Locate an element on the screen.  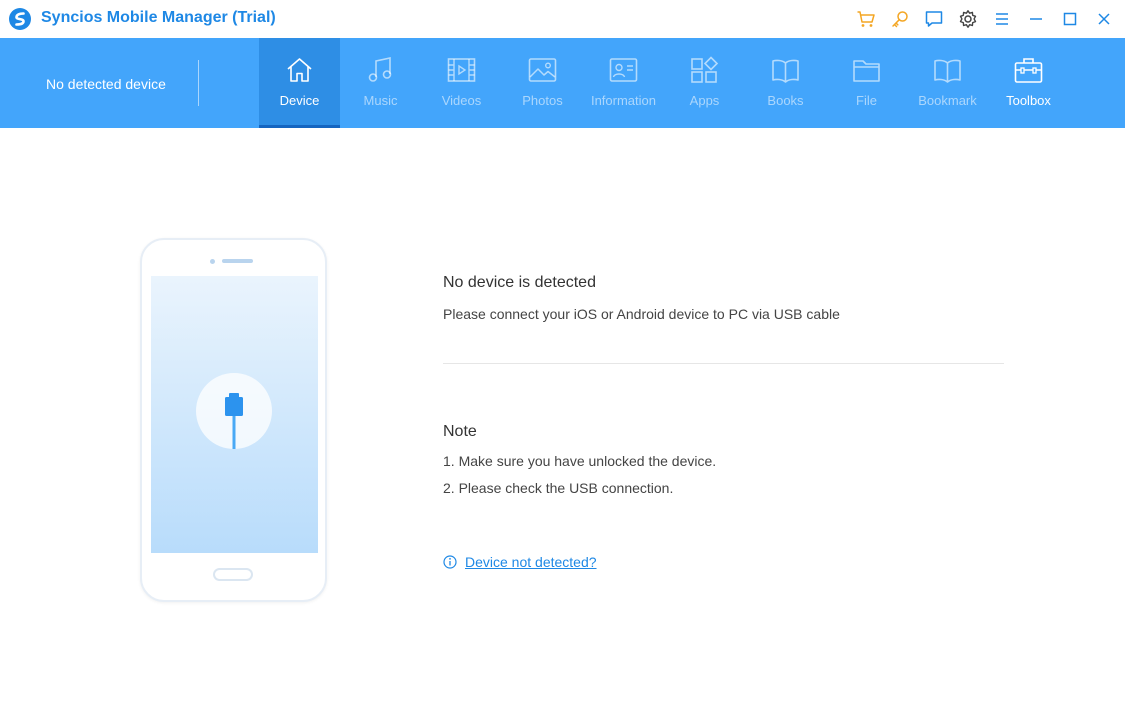
tab-label: Music is located at coordinates (380, 100).